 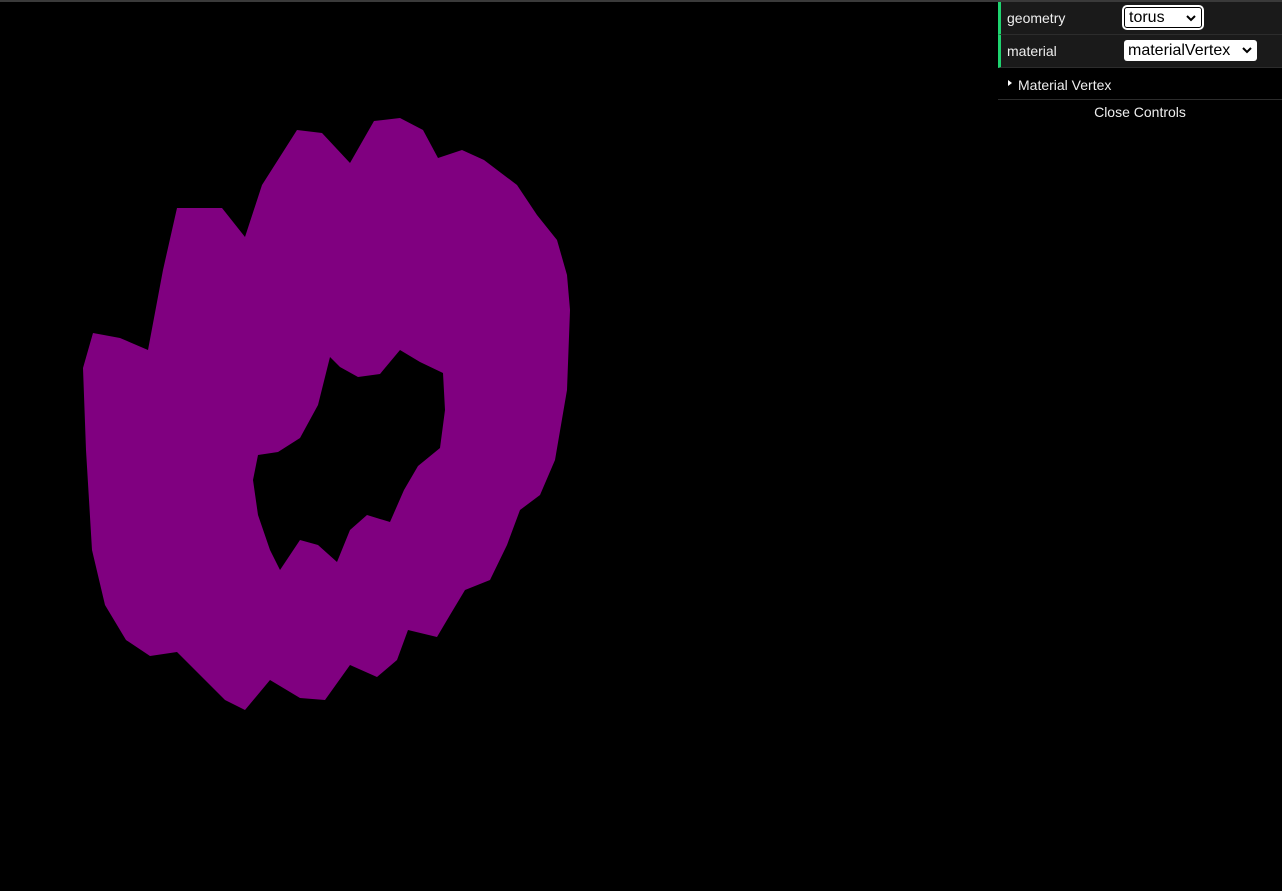 I want to click on material-label: material, so click(x=1032, y=51).